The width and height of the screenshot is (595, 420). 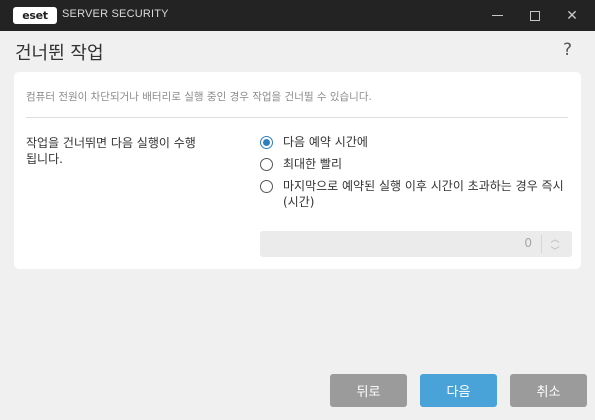 What do you see at coordinates (415, 142) in the screenshot?
I see `radio-next-scheduled: 다음 예약 시간에` at bounding box center [415, 142].